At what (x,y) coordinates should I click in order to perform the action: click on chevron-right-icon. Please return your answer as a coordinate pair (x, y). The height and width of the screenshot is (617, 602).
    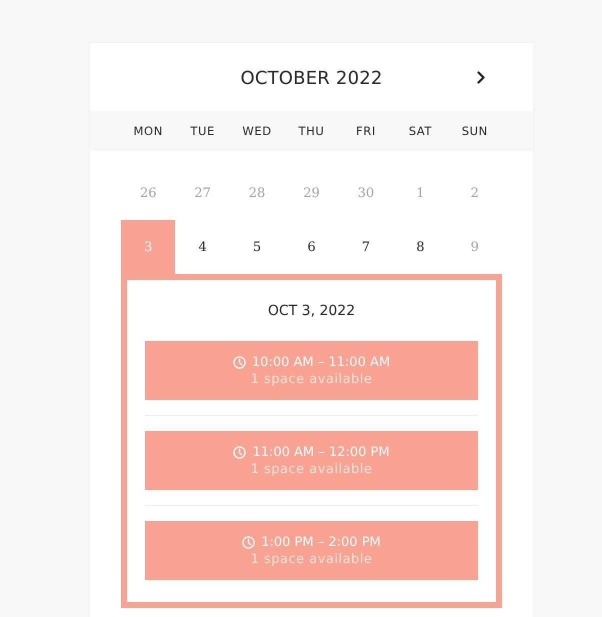
    Looking at the image, I should click on (481, 77).